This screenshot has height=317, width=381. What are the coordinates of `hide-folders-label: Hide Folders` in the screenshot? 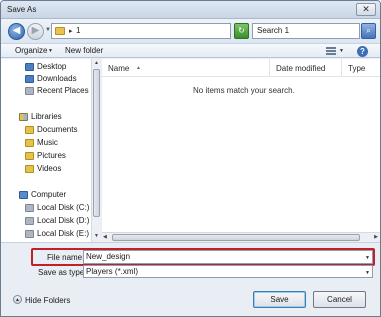 It's located at (48, 300).